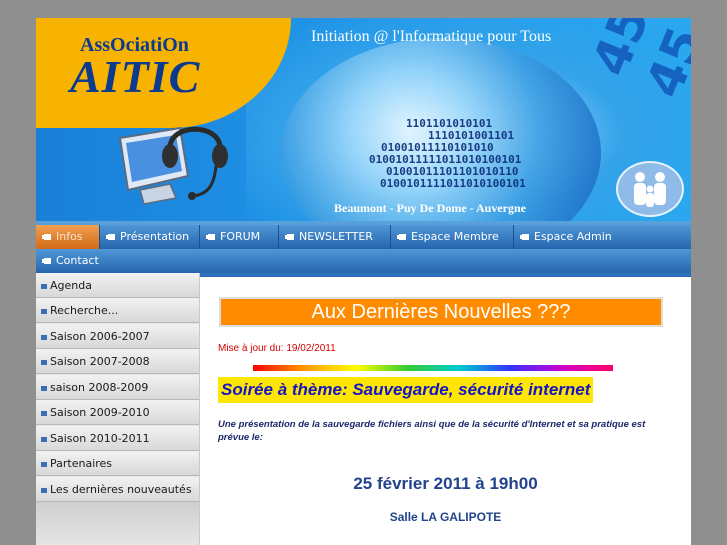 This screenshot has width=727, height=545. Describe the element at coordinates (117, 438) in the screenshot. I see `sidebar-item-saison-2010-2011: Saison 2010-2011` at that location.